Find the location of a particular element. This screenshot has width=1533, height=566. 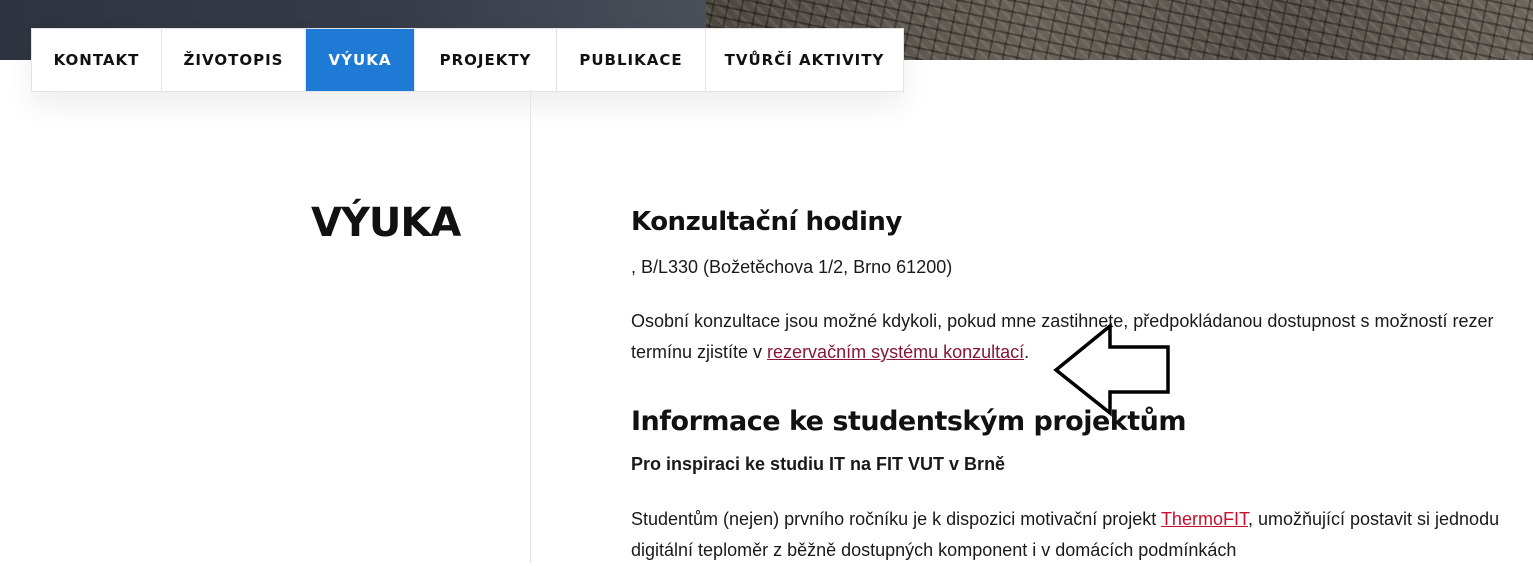

reservation-system-link: rezervačním systému konzultací is located at coordinates (895, 352).